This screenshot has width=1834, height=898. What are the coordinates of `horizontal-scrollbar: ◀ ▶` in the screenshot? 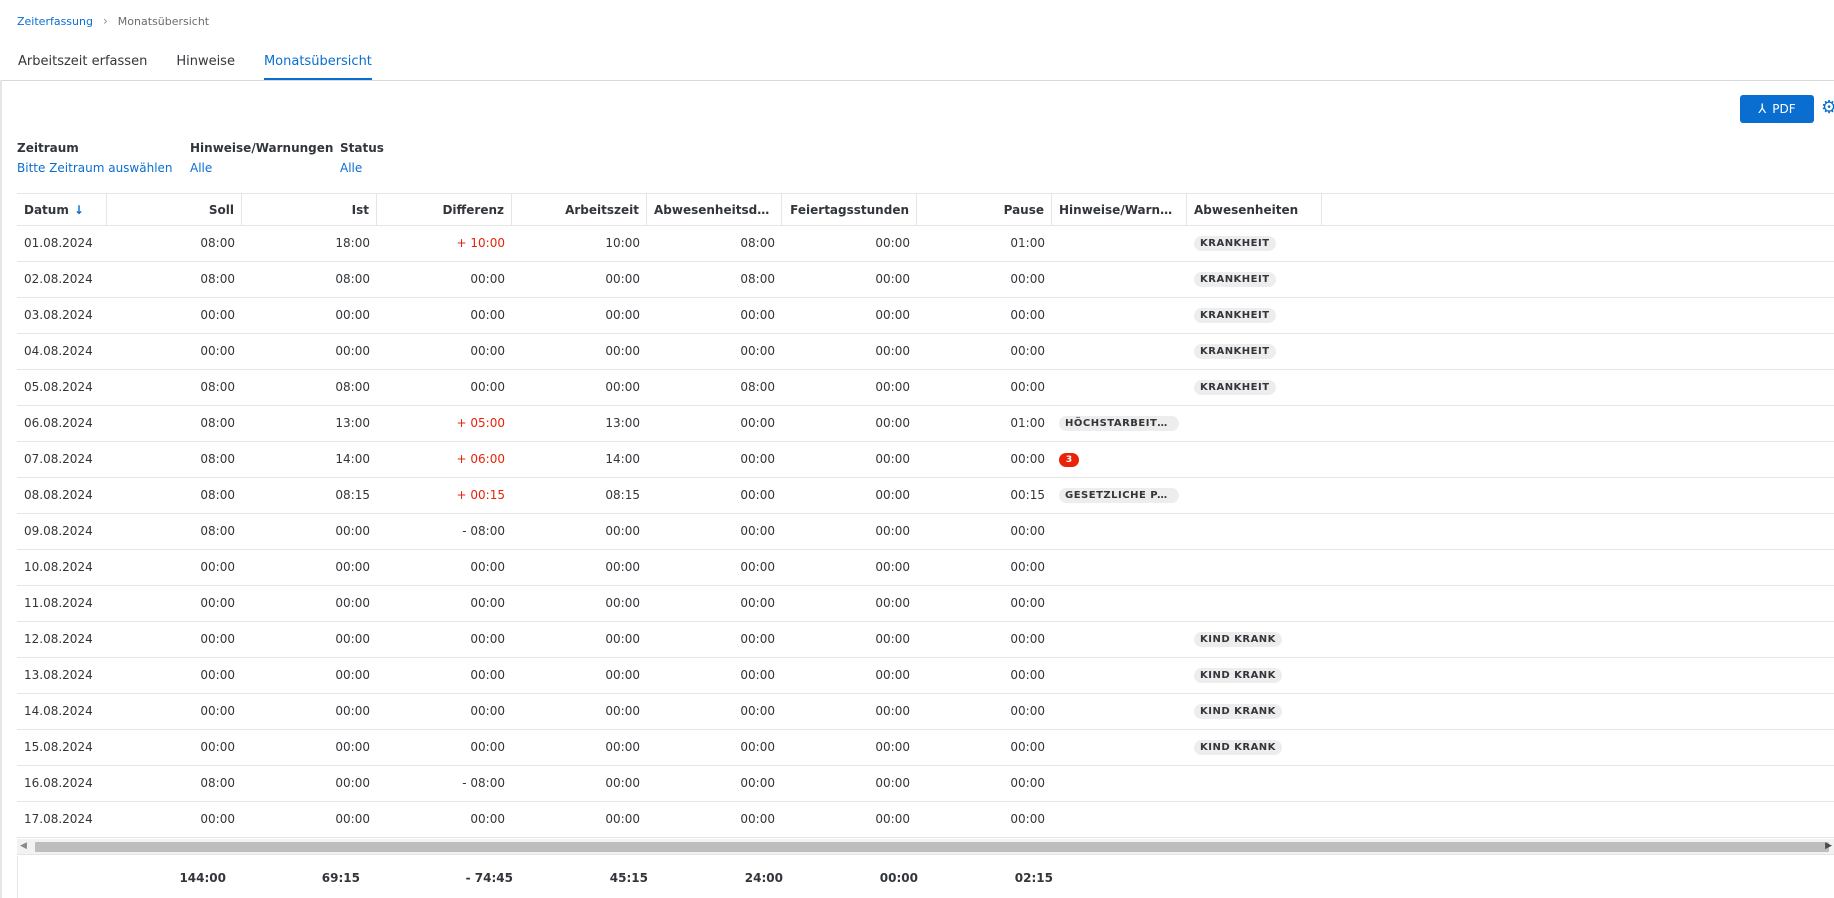 It's located at (925, 847).